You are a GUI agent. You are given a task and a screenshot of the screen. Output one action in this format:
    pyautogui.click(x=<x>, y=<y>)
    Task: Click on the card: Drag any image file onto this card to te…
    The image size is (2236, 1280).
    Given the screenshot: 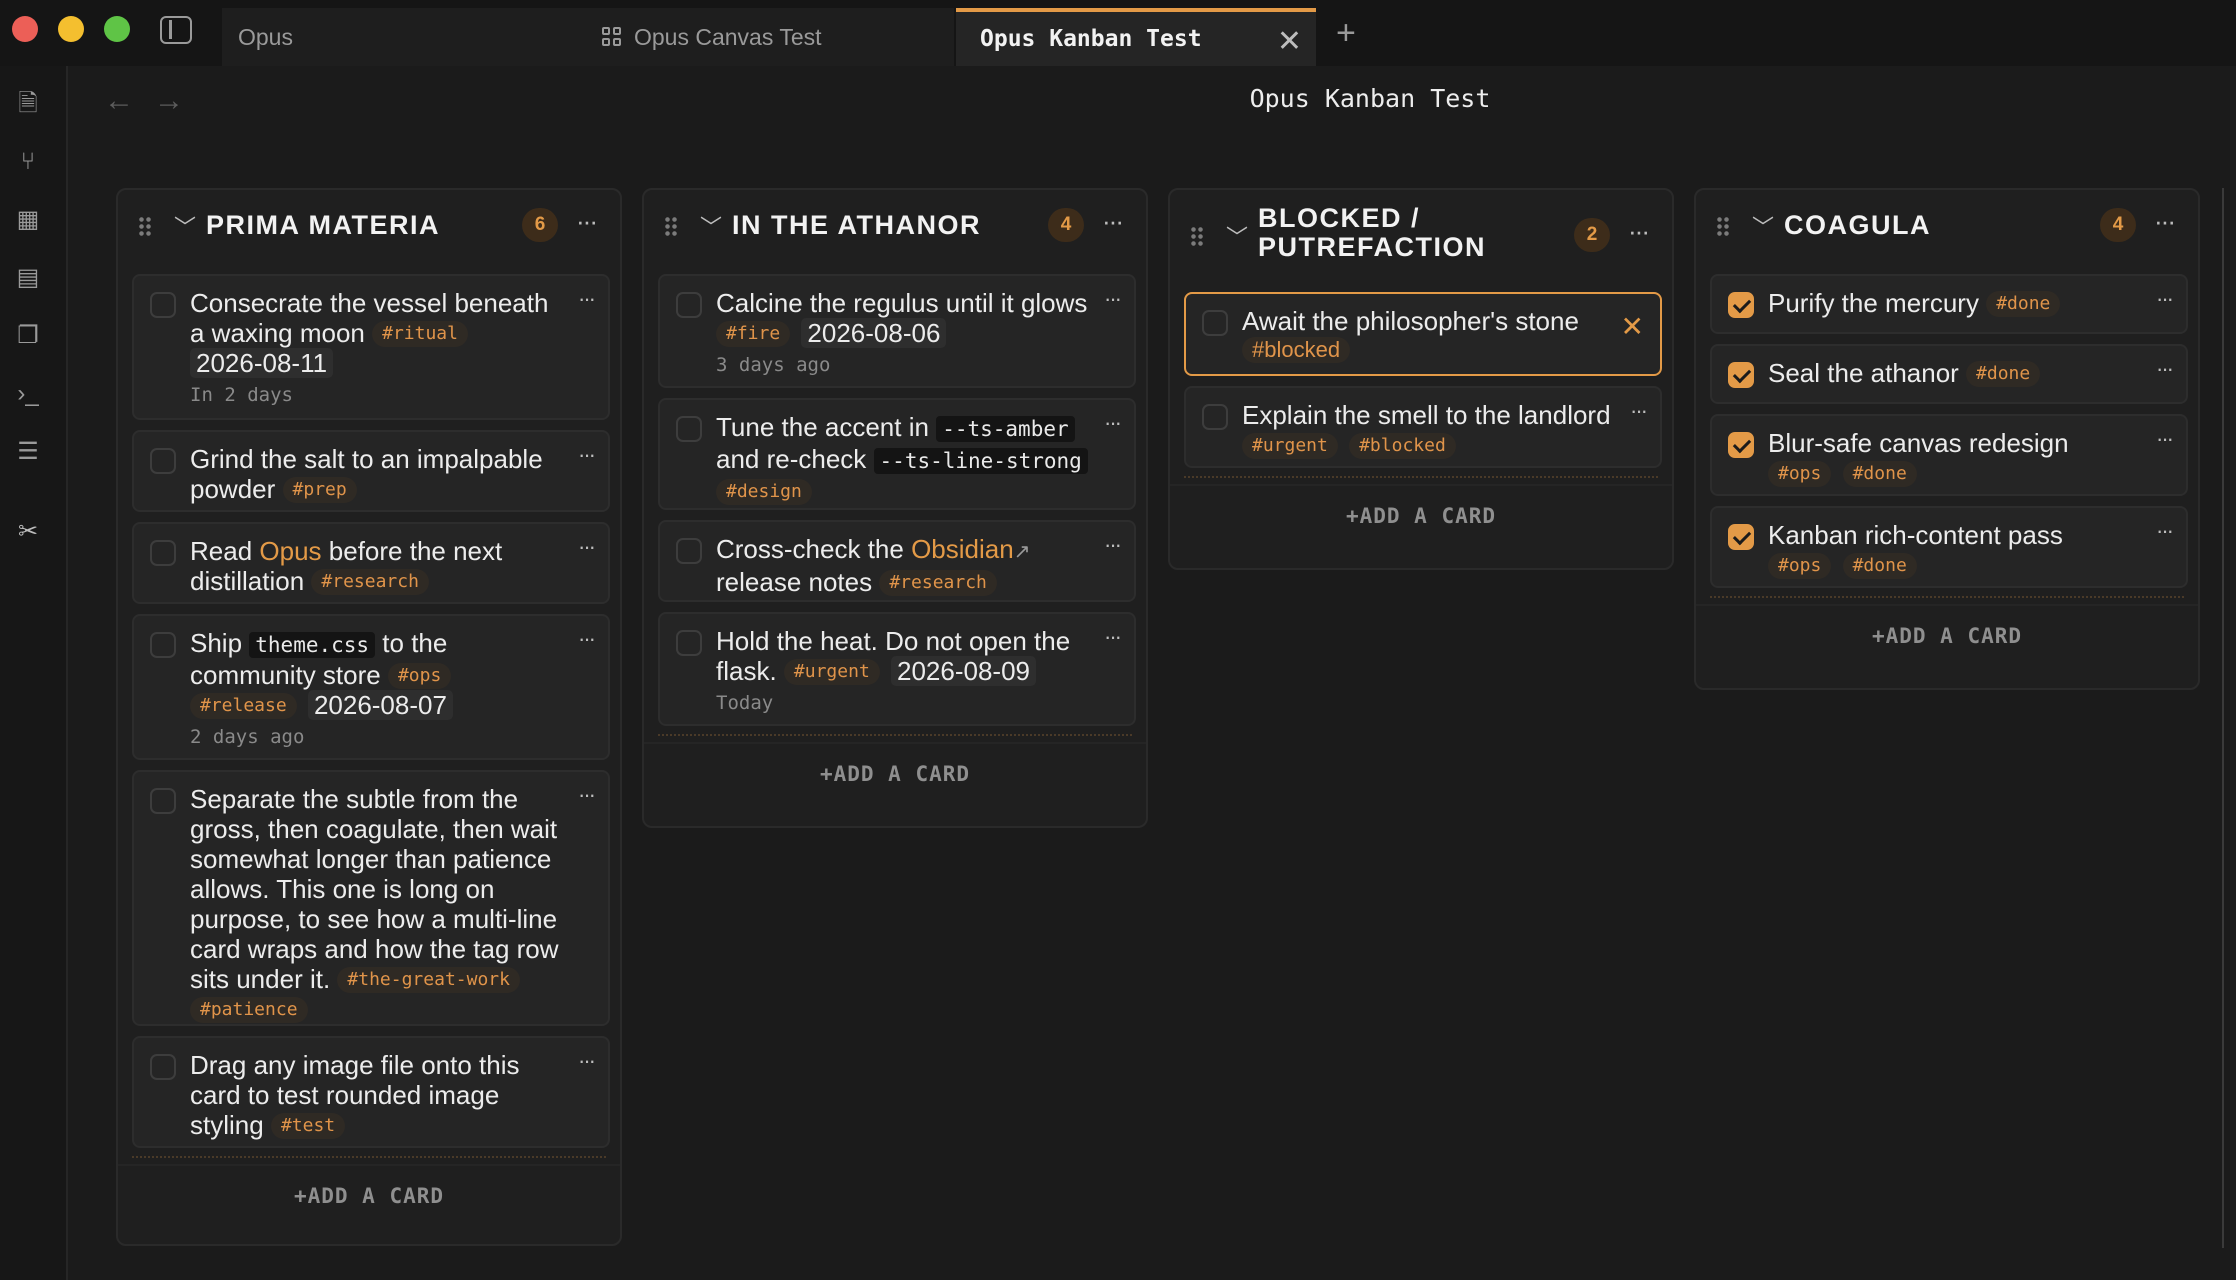 What is the action you would take?
    pyautogui.click(x=371, y=1092)
    